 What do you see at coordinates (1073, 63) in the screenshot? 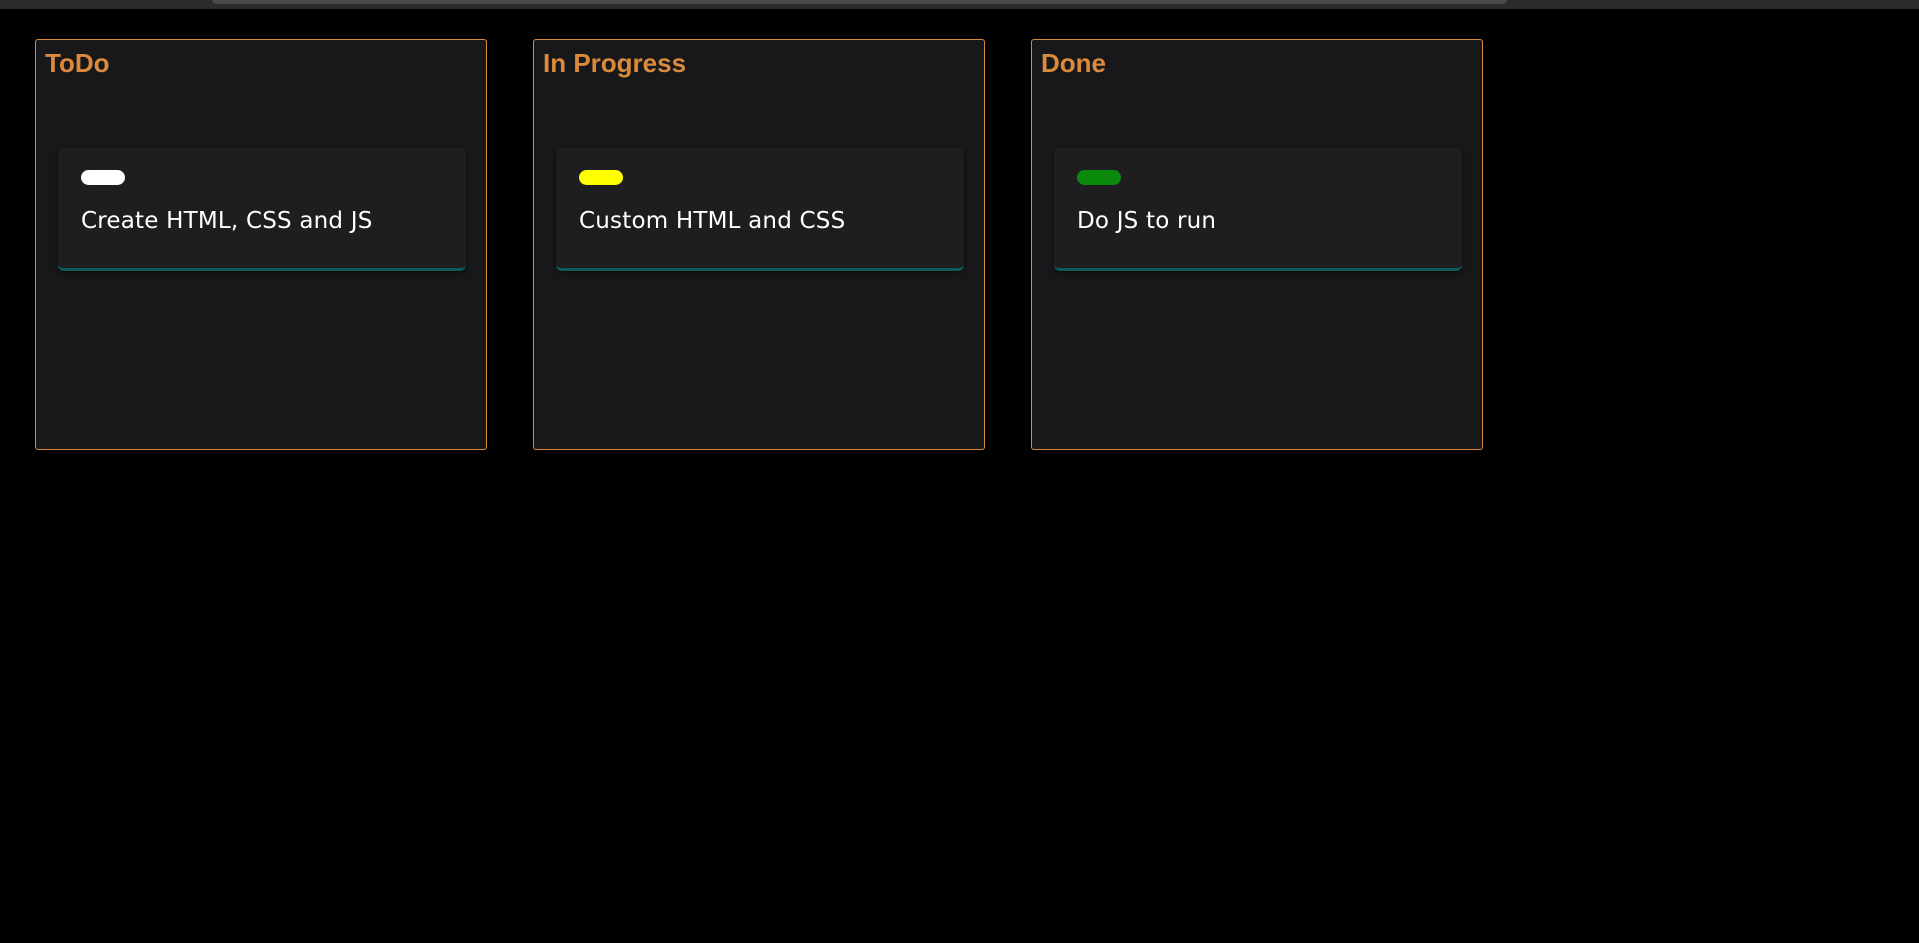
I see `column-title: Done` at bounding box center [1073, 63].